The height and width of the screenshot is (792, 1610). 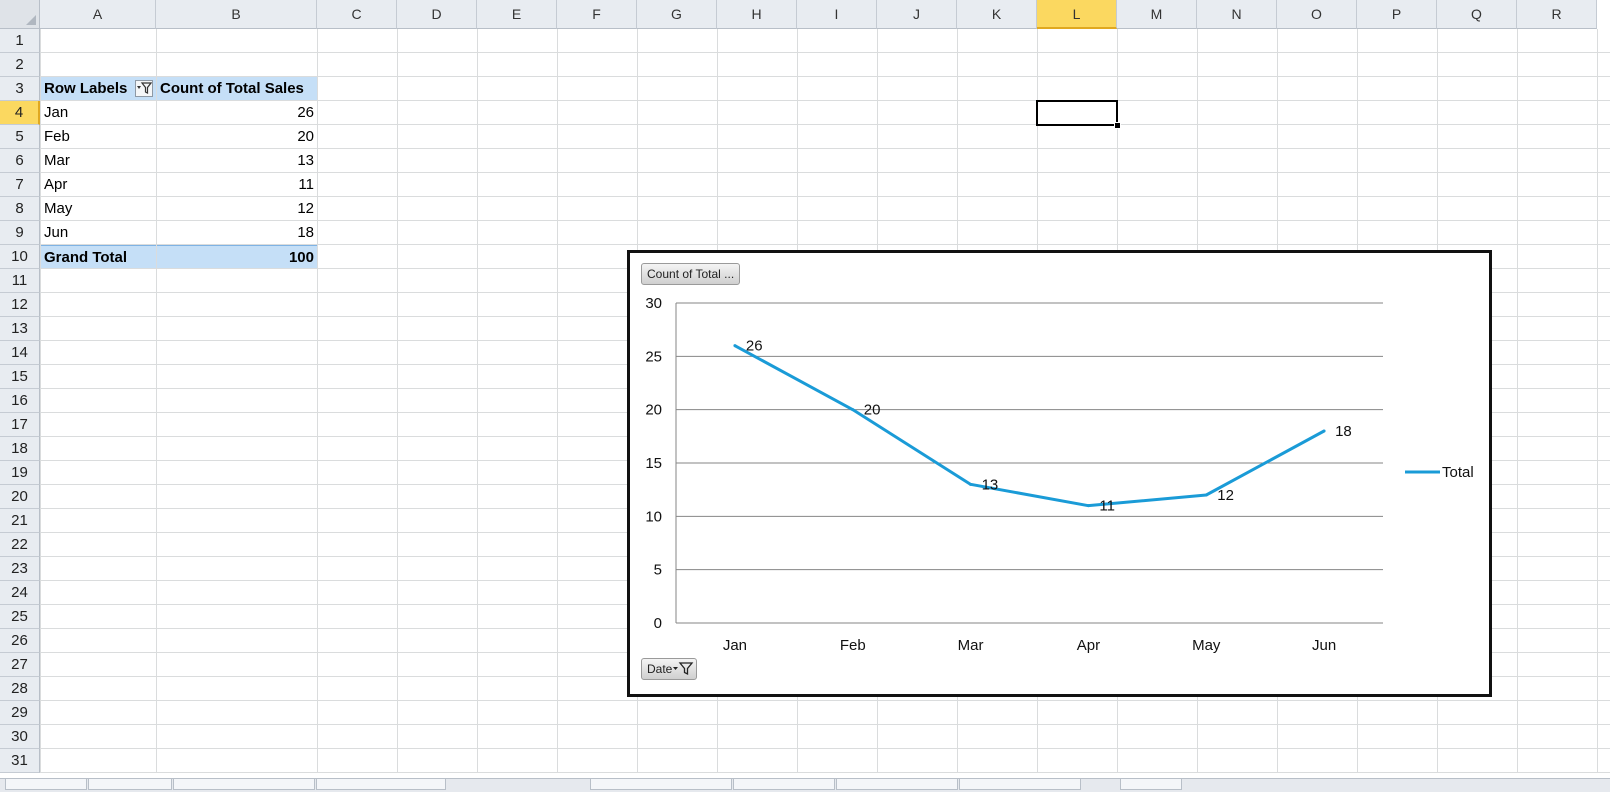 What do you see at coordinates (1343, 431) in the screenshot?
I see `data-label: 18` at bounding box center [1343, 431].